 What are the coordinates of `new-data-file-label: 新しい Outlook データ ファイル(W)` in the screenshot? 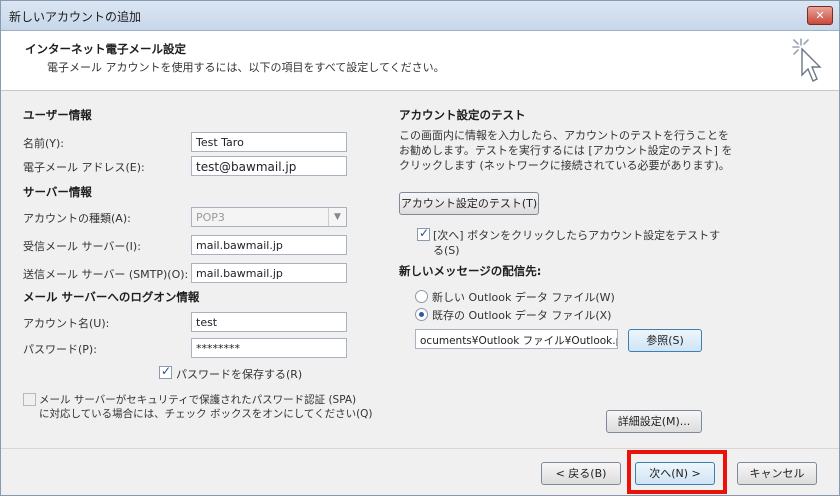 It's located at (523, 297).